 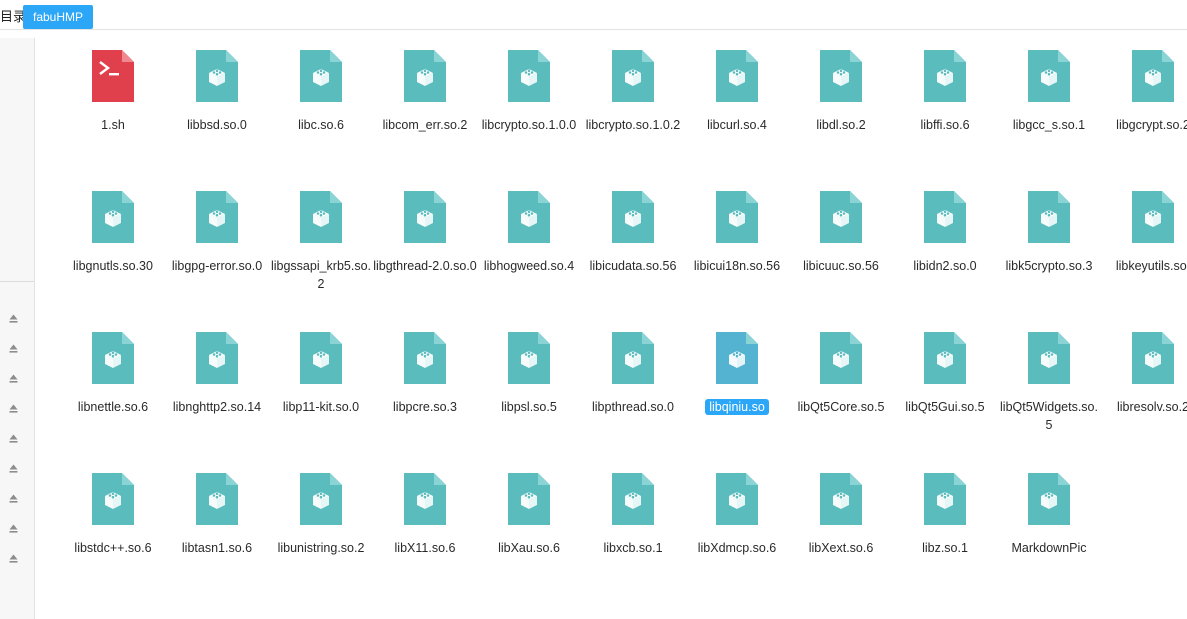 I want to click on file-item: libQt5Core.so.5, so click(x=841, y=391).